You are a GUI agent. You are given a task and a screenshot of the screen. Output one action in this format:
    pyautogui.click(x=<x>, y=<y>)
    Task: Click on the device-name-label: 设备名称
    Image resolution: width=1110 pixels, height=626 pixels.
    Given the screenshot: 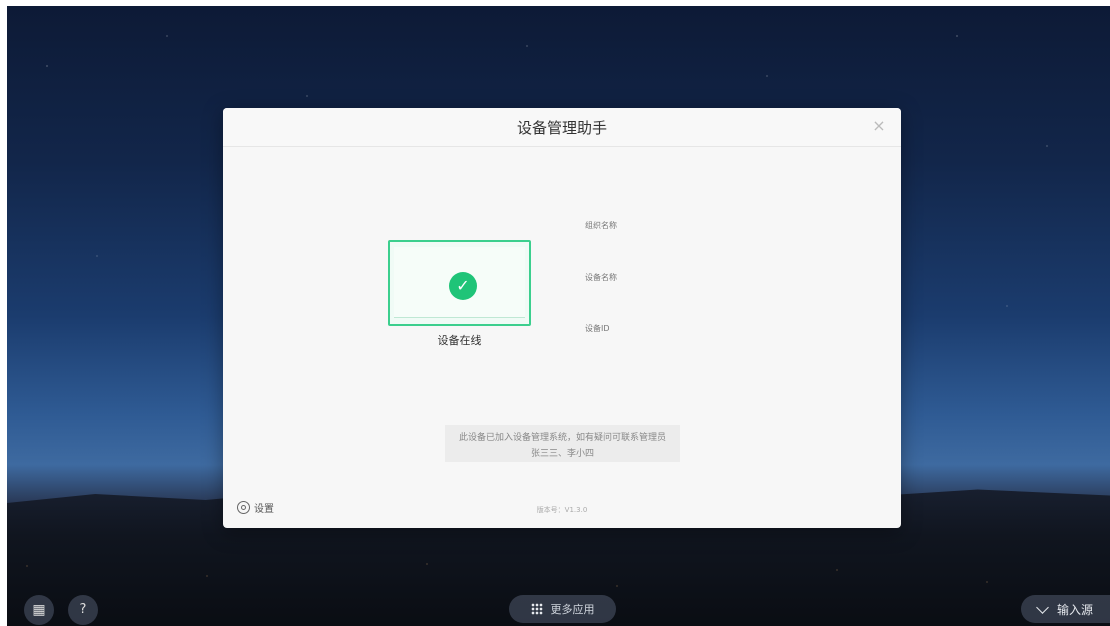 What is the action you would take?
    pyautogui.click(x=601, y=277)
    